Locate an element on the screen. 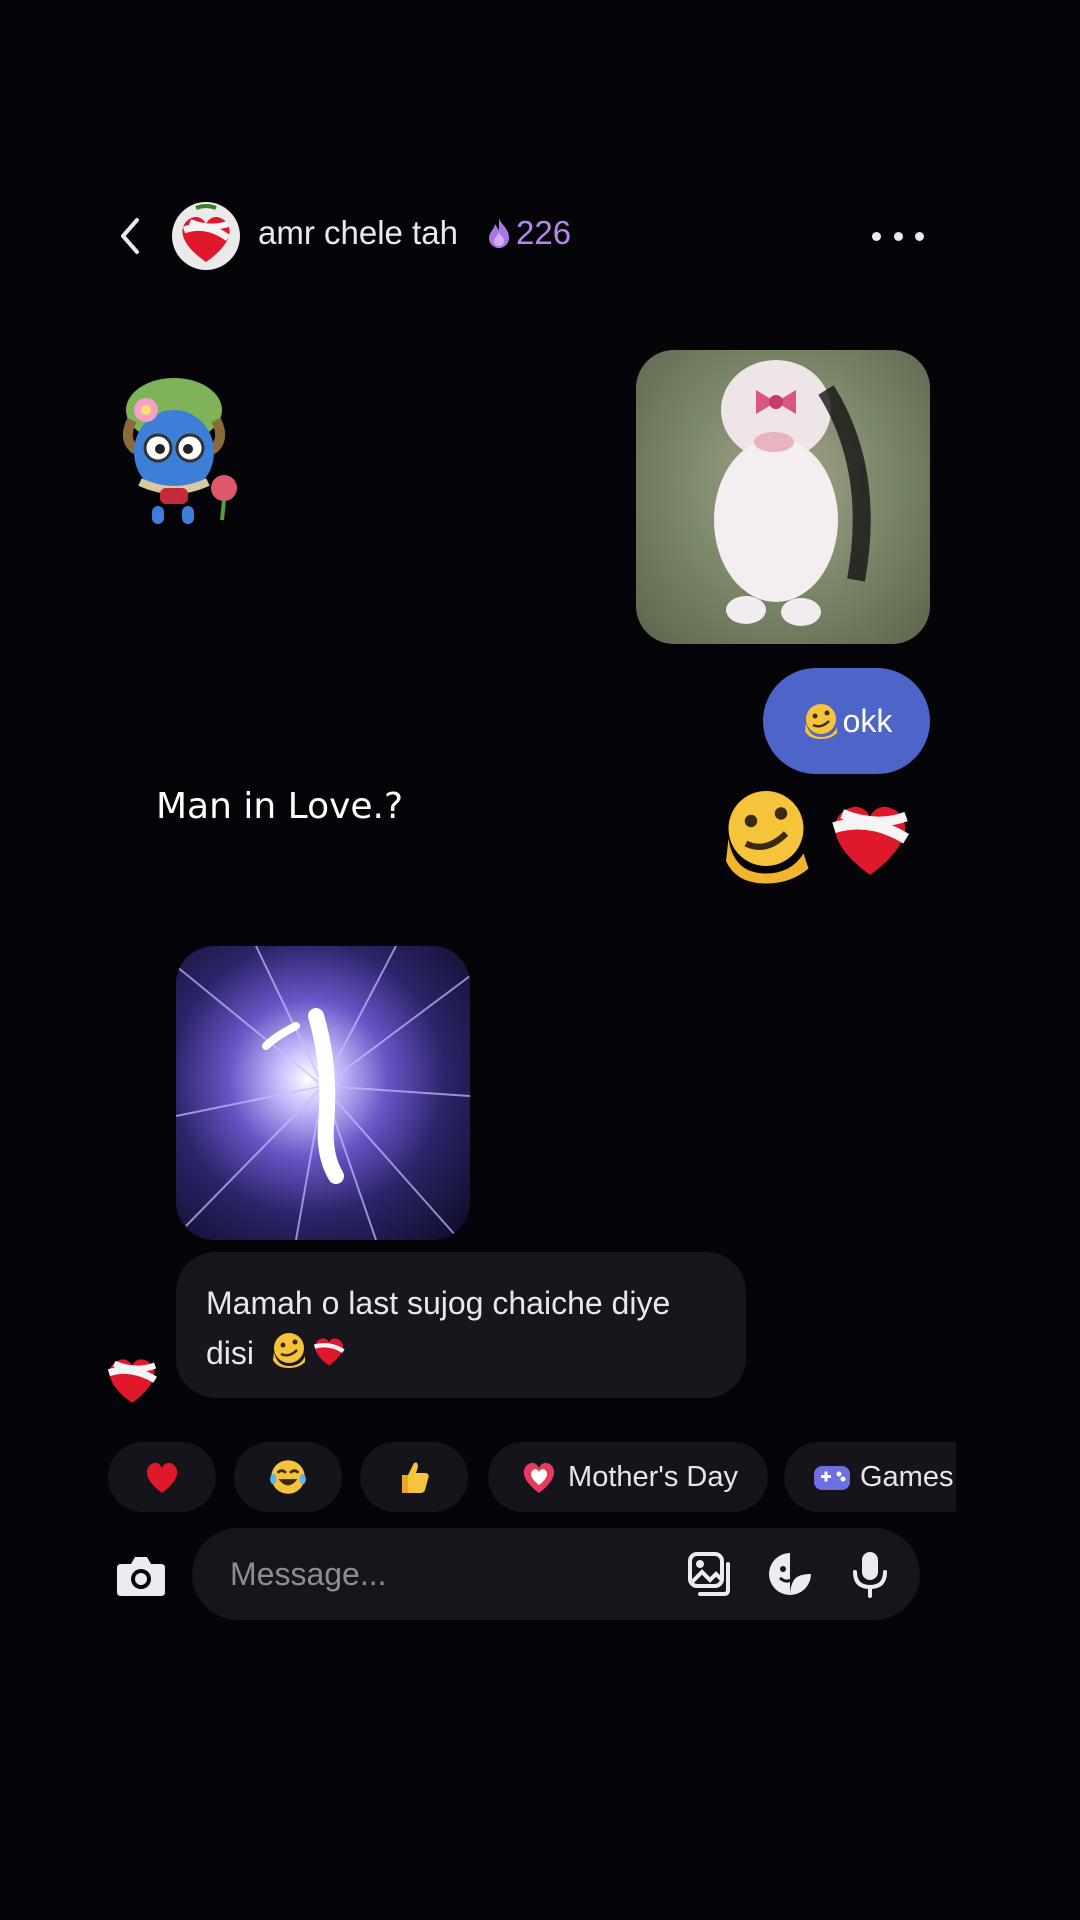 The height and width of the screenshot is (1920, 1080). streak-count: 226 is located at coordinates (544, 232).